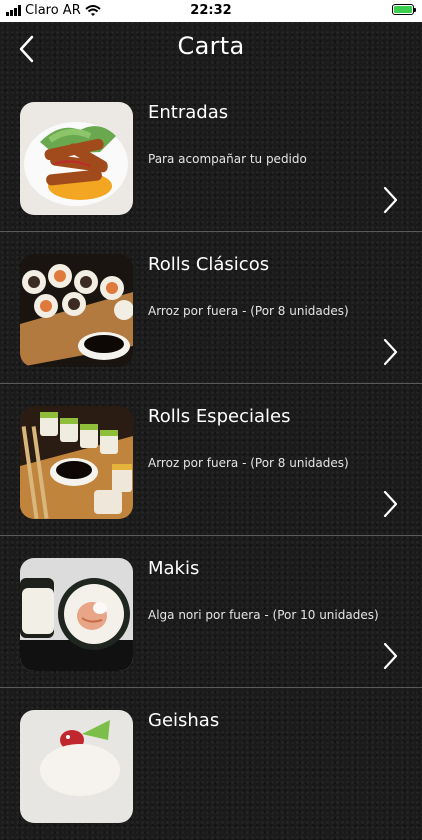 Image resolution: width=422 pixels, height=840 pixels. I want to click on menu-item-title: Geishas, so click(184, 720).